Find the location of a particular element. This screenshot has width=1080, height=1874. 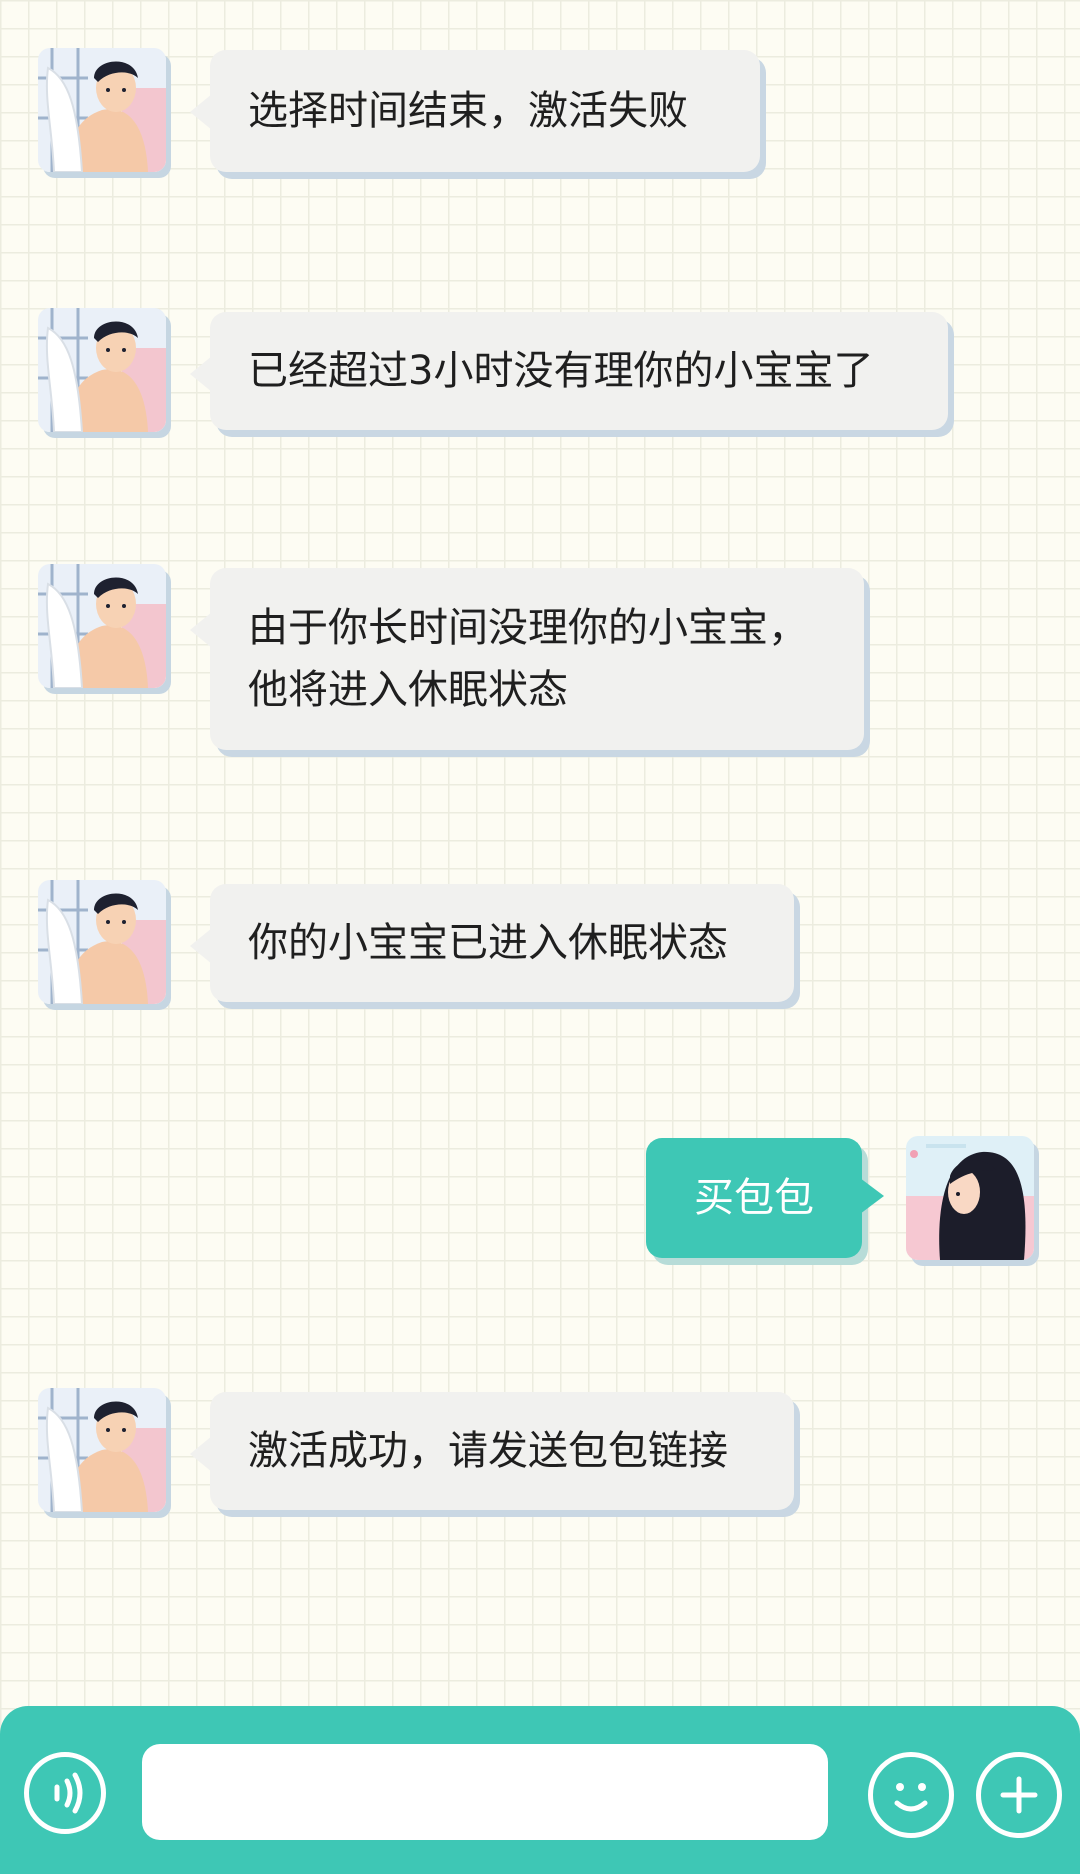

incoming-message-bubble: 你的小宝宝已进入休眠状态 is located at coordinates (492, 943).